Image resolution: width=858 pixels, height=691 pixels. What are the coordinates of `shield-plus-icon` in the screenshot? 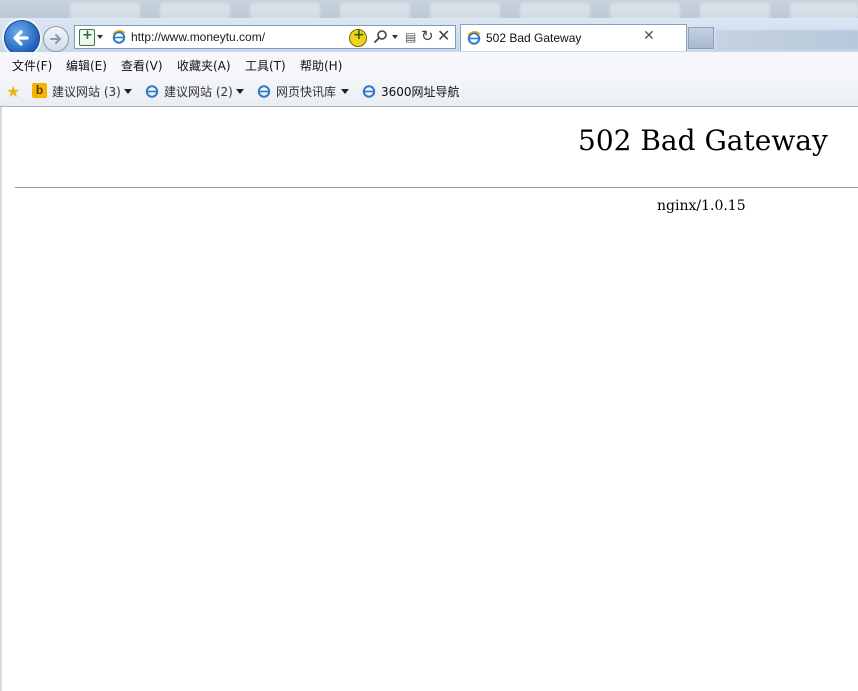 It's located at (87, 37).